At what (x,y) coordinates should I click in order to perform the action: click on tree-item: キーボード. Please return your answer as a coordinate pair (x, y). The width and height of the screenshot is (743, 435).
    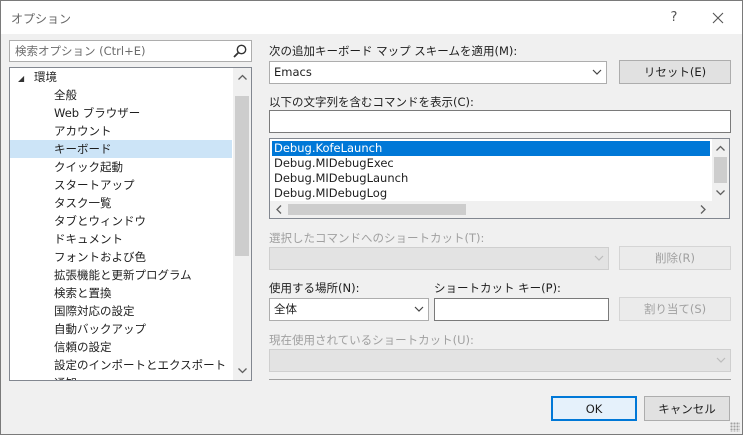
    Looking at the image, I should click on (121, 149).